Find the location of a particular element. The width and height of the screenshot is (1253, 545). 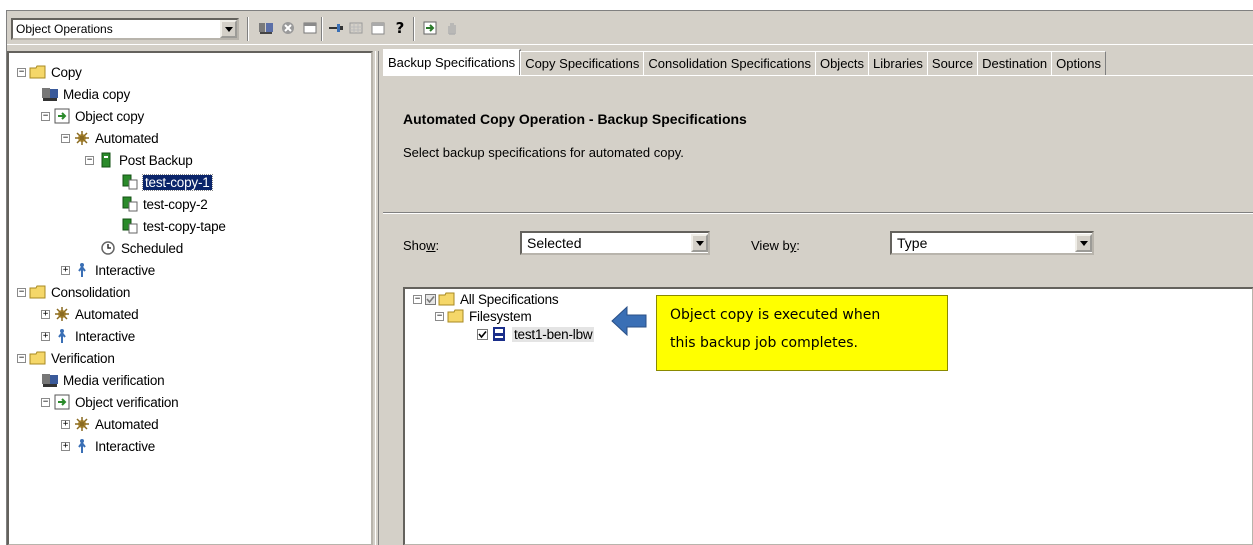

tree-label: Automated is located at coordinates (127, 424).